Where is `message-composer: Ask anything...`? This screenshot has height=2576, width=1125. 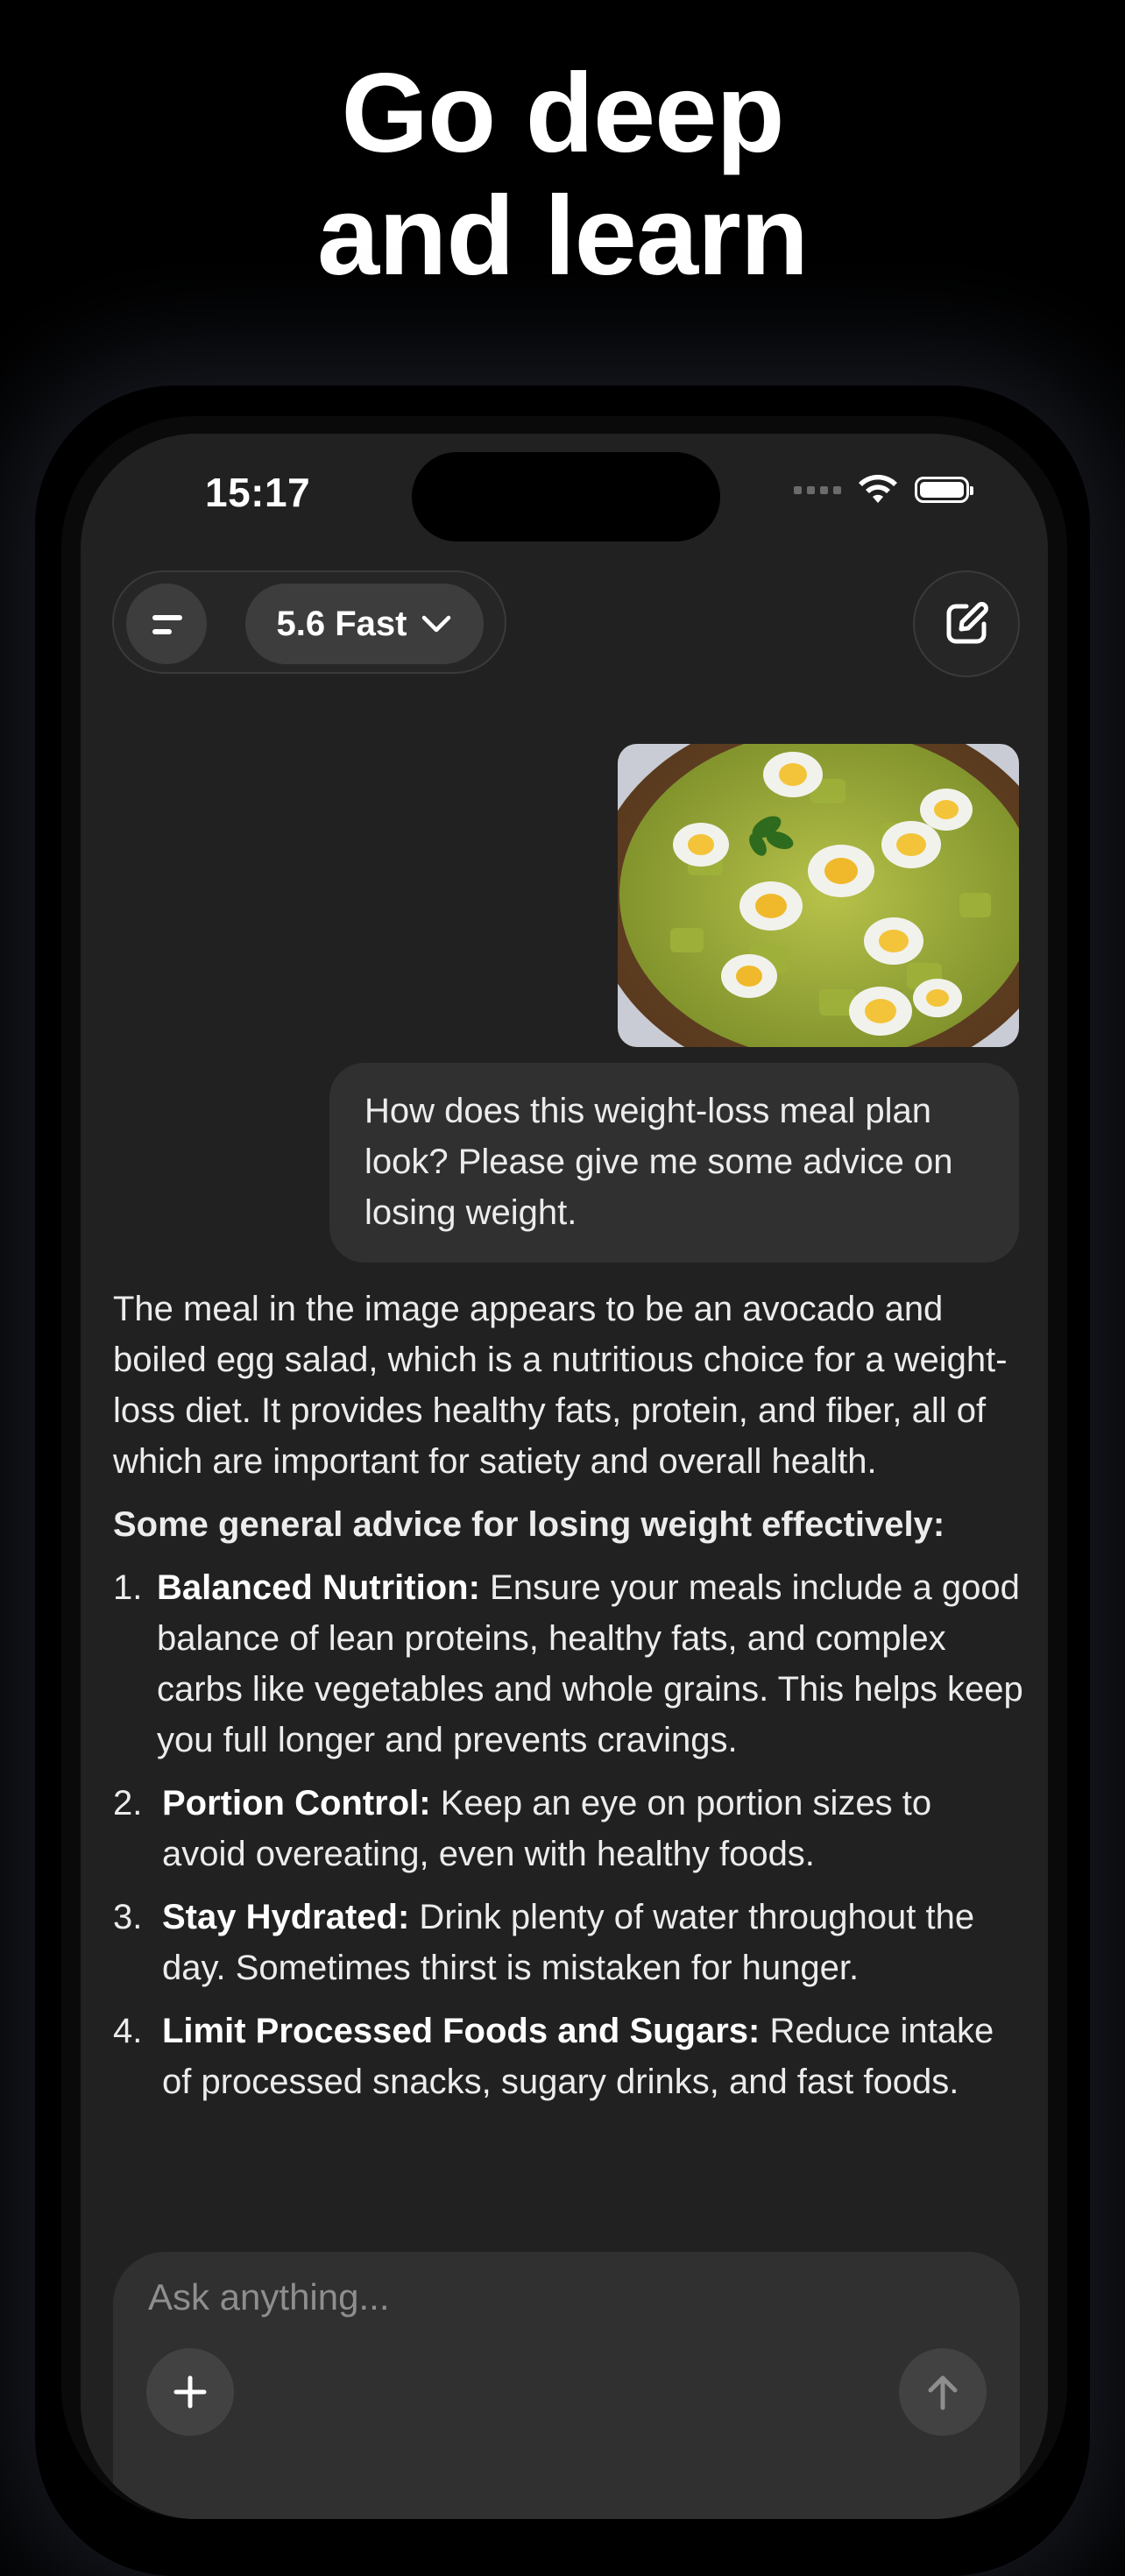
message-composer: Ask anything... is located at coordinates (566, 2385).